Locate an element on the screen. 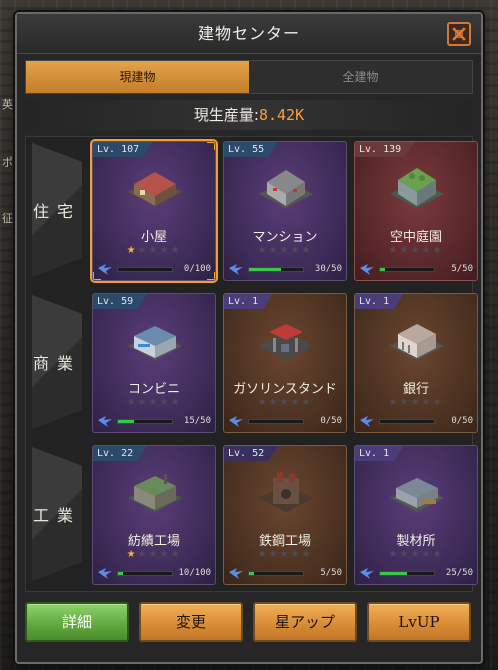 The height and width of the screenshot is (670, 498). bank-building-icon is located at coordinates (417, 340).